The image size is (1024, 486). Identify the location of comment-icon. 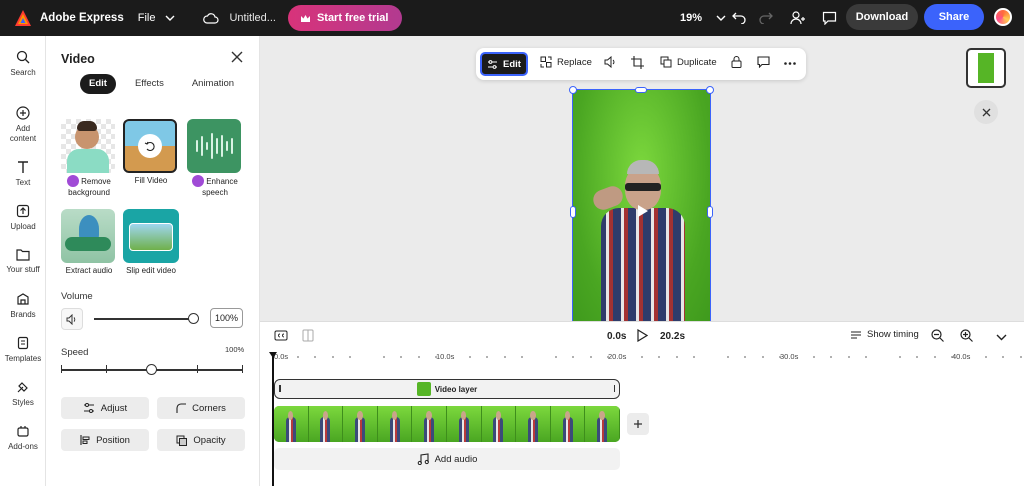
(829, 18).